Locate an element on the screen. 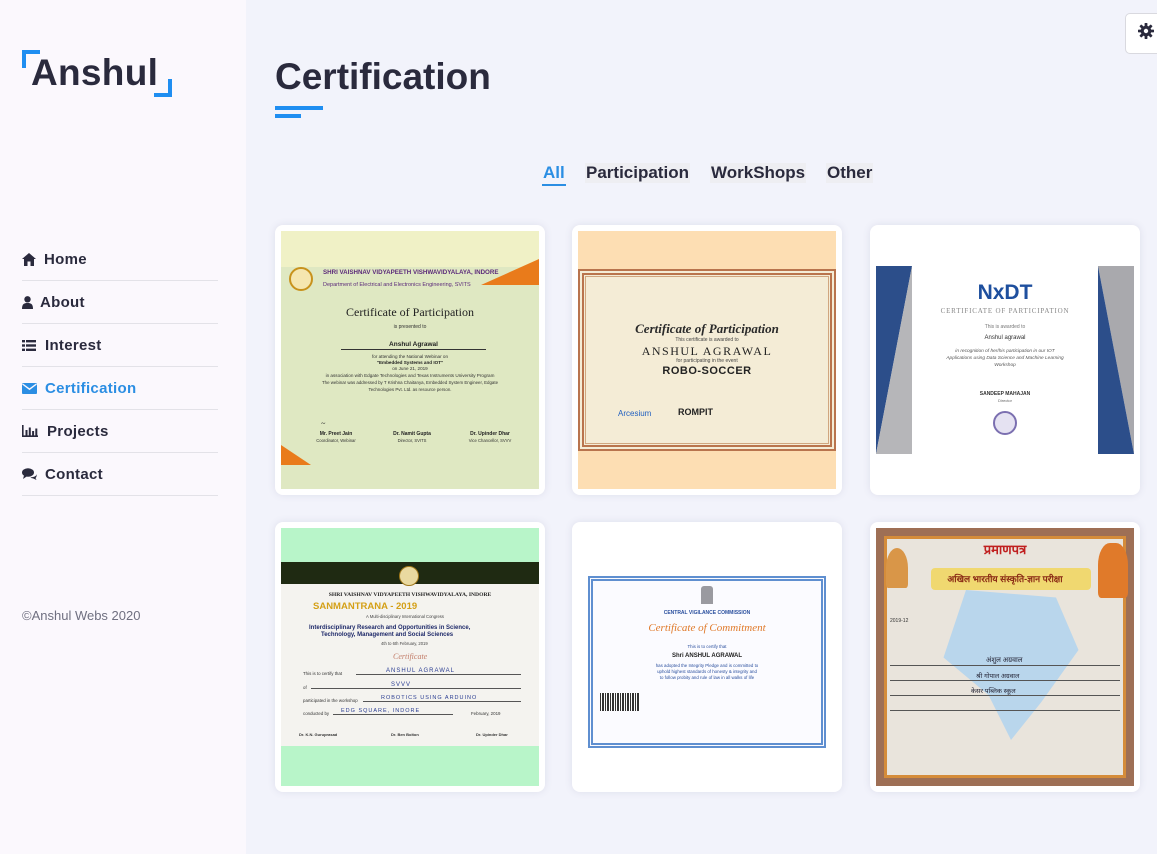 Image resolution: width=1157 pixels, height=854 pixels. cert-line: "Embedded Systems and IOT" is located at coordinates (410, 362).